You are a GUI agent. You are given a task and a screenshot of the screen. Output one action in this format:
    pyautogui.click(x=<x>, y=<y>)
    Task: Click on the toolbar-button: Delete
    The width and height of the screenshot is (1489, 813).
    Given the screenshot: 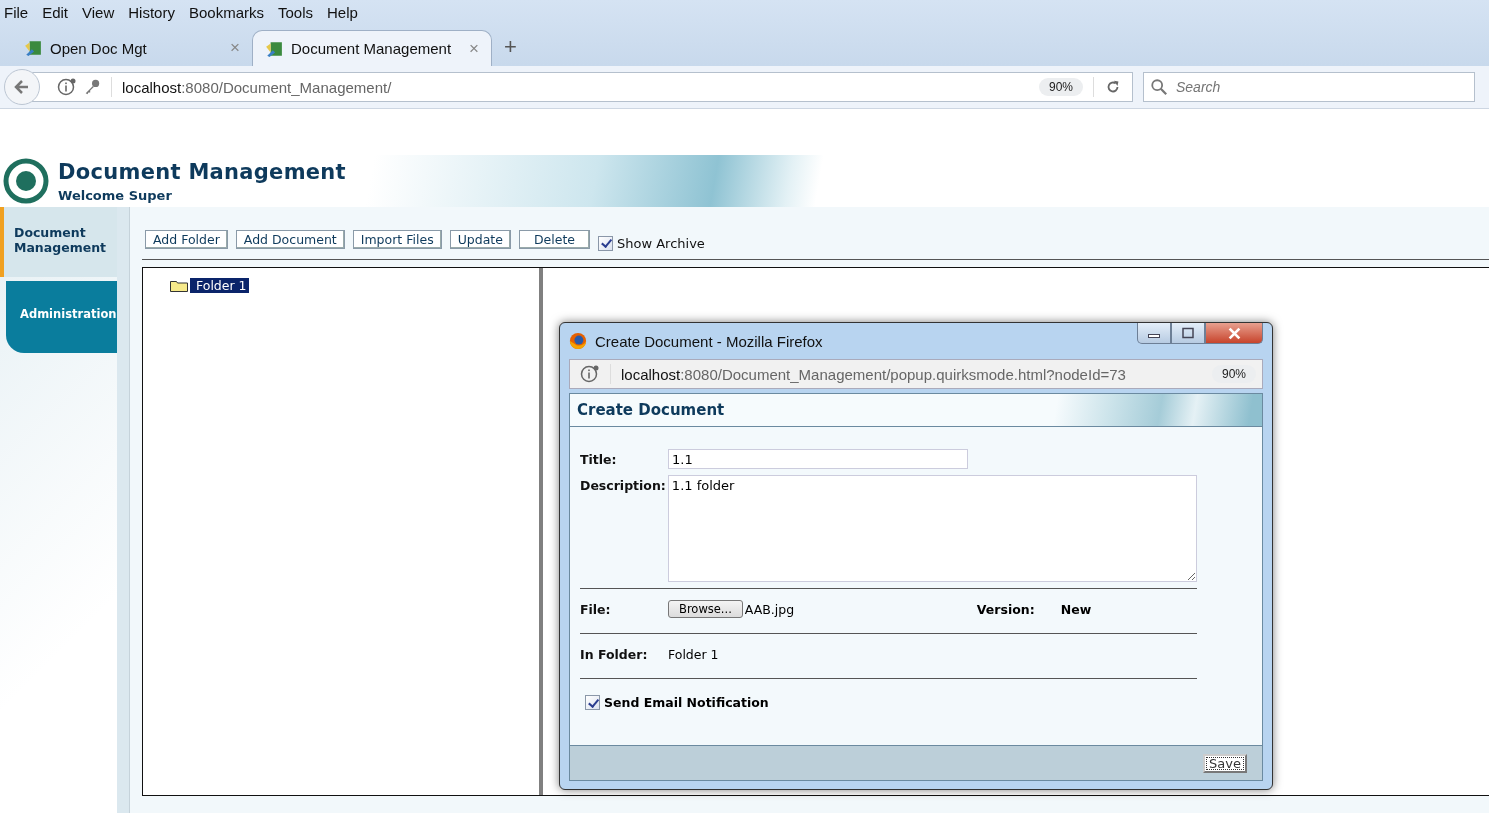 What is the action you would take?
    pyautogui.click(x=554, y=239)
    